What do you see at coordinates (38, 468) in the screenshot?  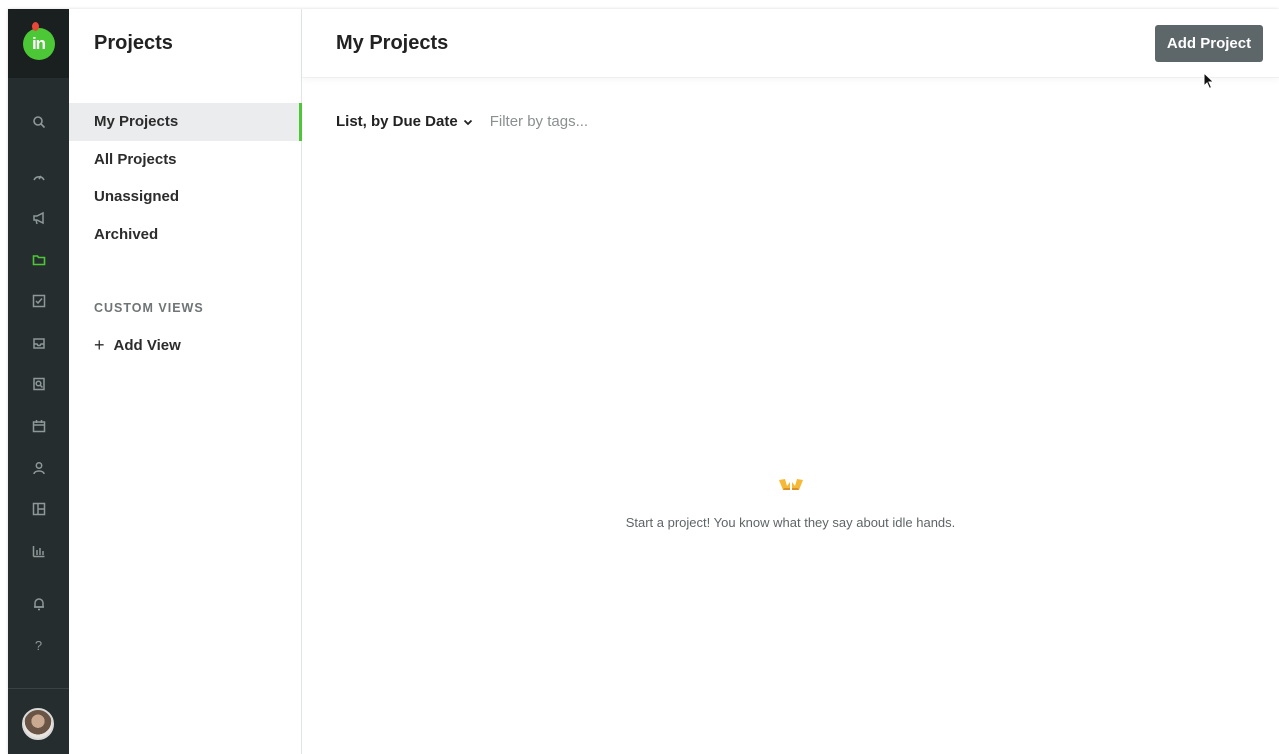 I see `person-icon` at bounding box center [38, 468].